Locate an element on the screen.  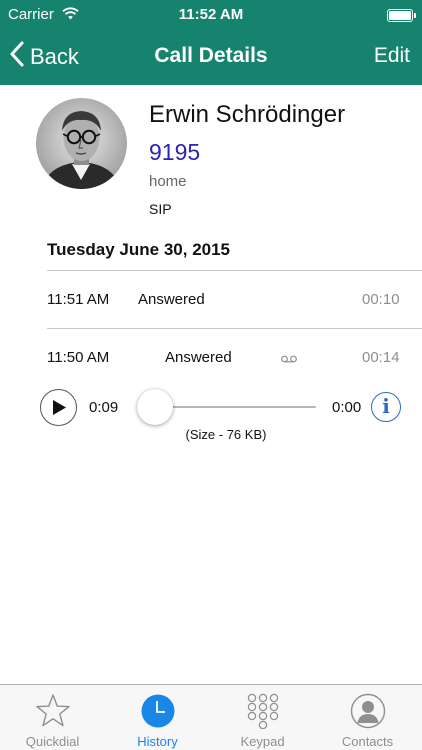
tab-keypad: Keypad is located at coordinates (262, 717).